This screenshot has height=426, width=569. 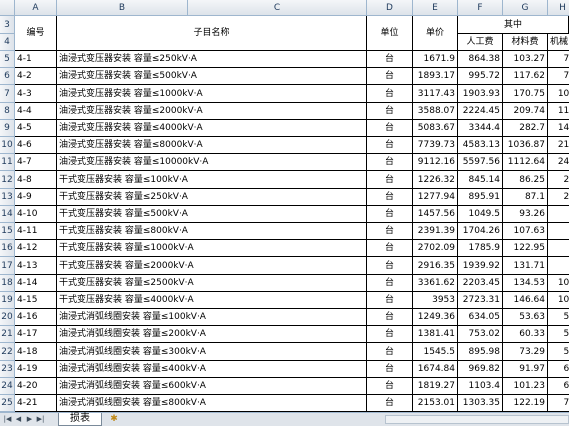 I want to click on row-header: 15, so click(x=7, y=231).